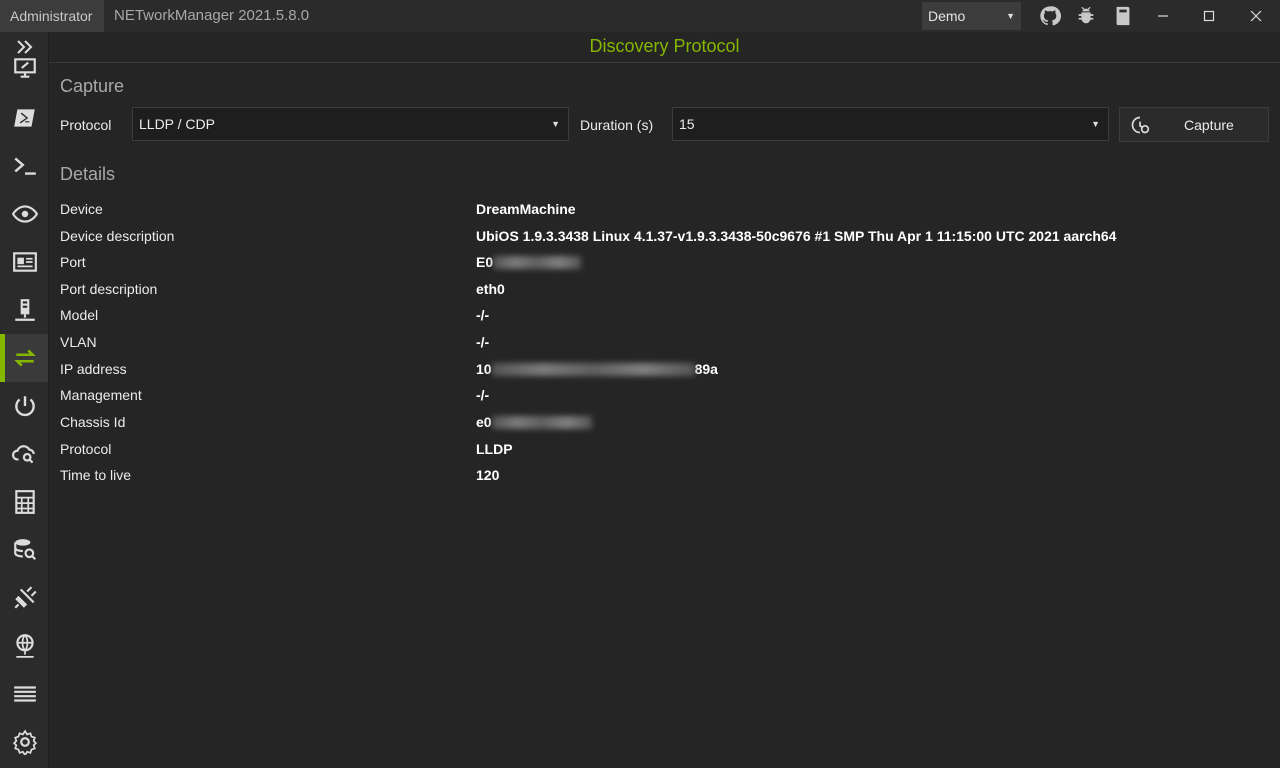  I want to click on sidebar-item-terminal, so click(24, 166).